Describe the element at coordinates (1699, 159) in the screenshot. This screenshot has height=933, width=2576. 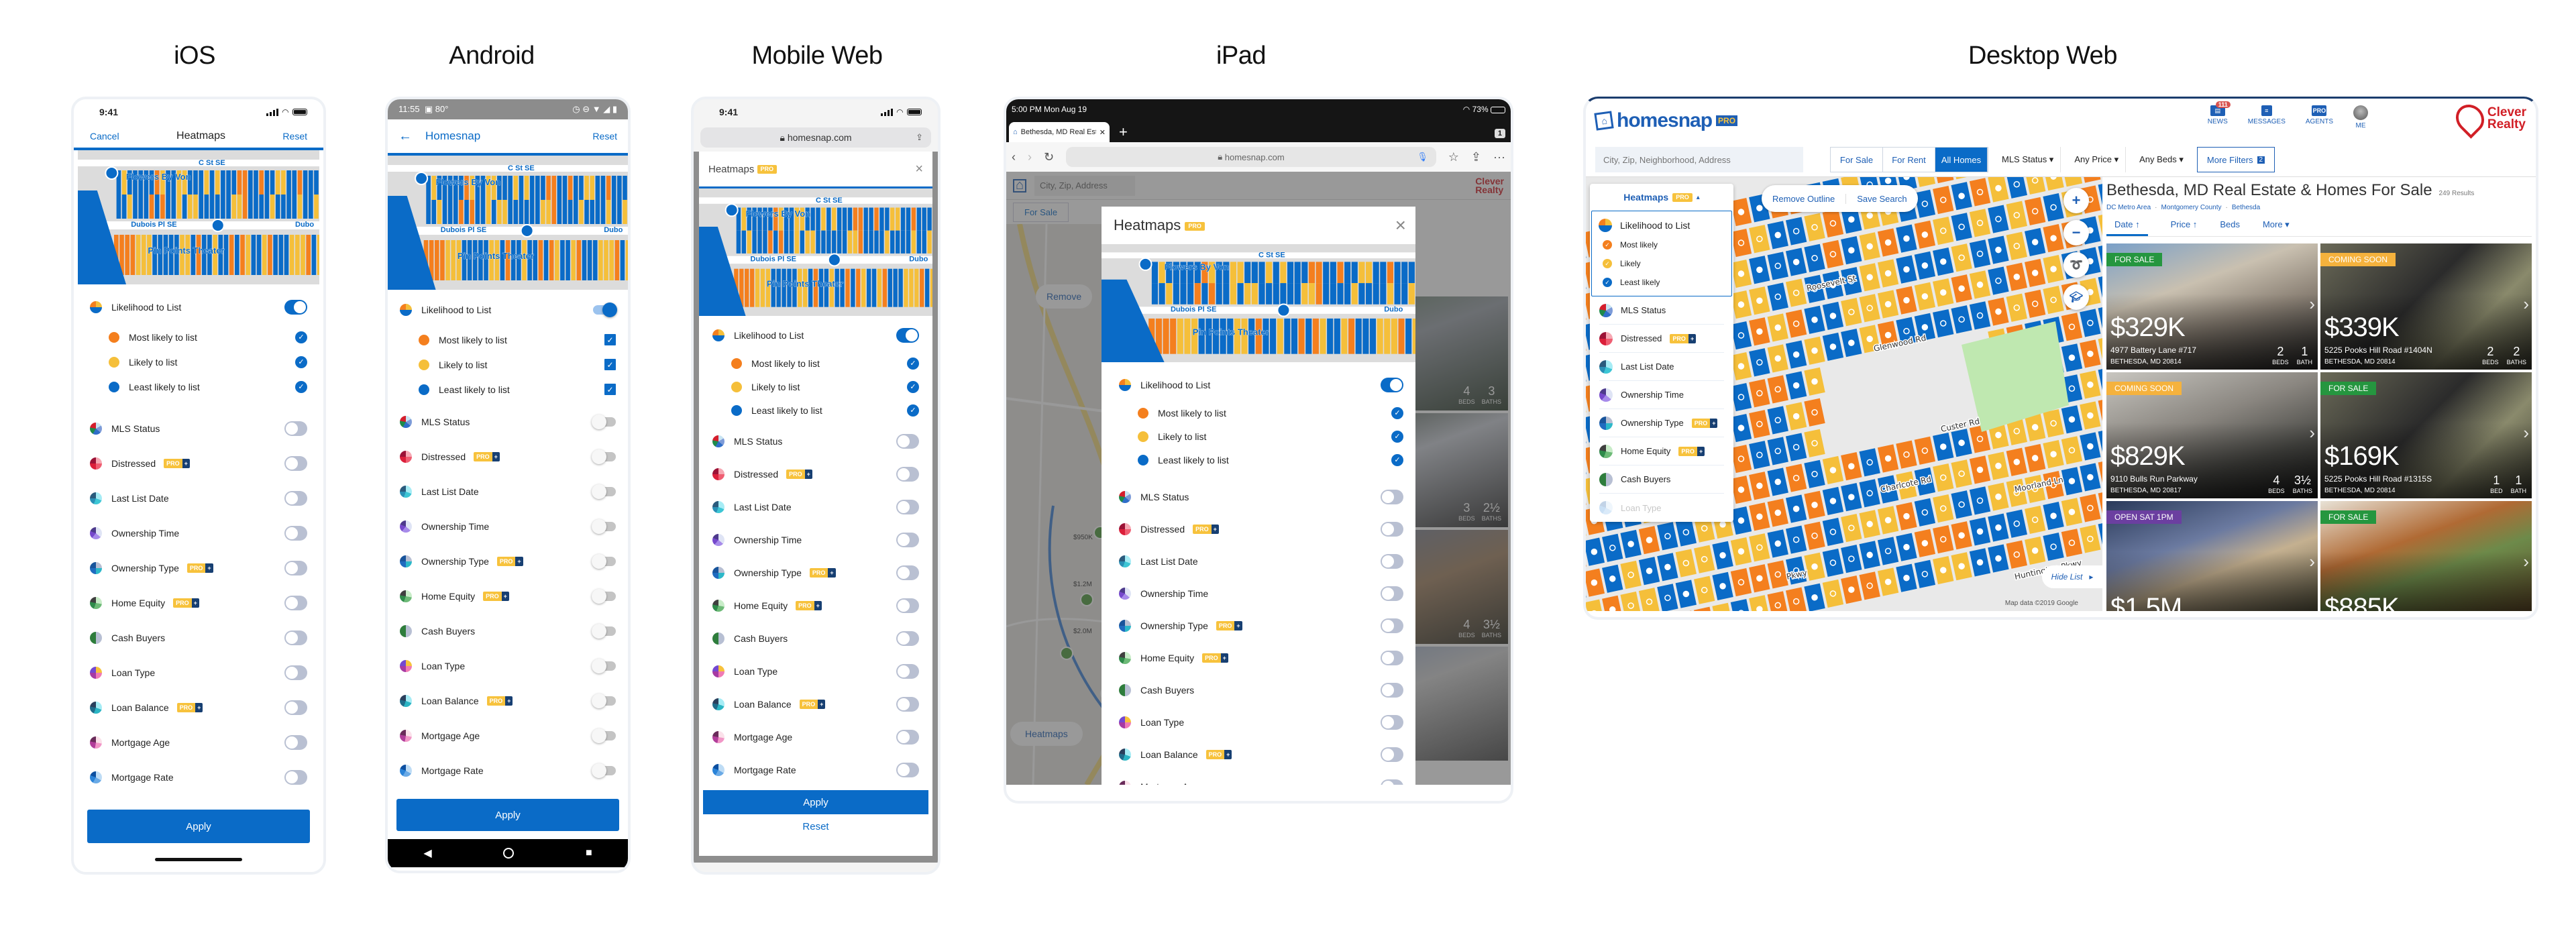
I see `location-search-input` at that location.